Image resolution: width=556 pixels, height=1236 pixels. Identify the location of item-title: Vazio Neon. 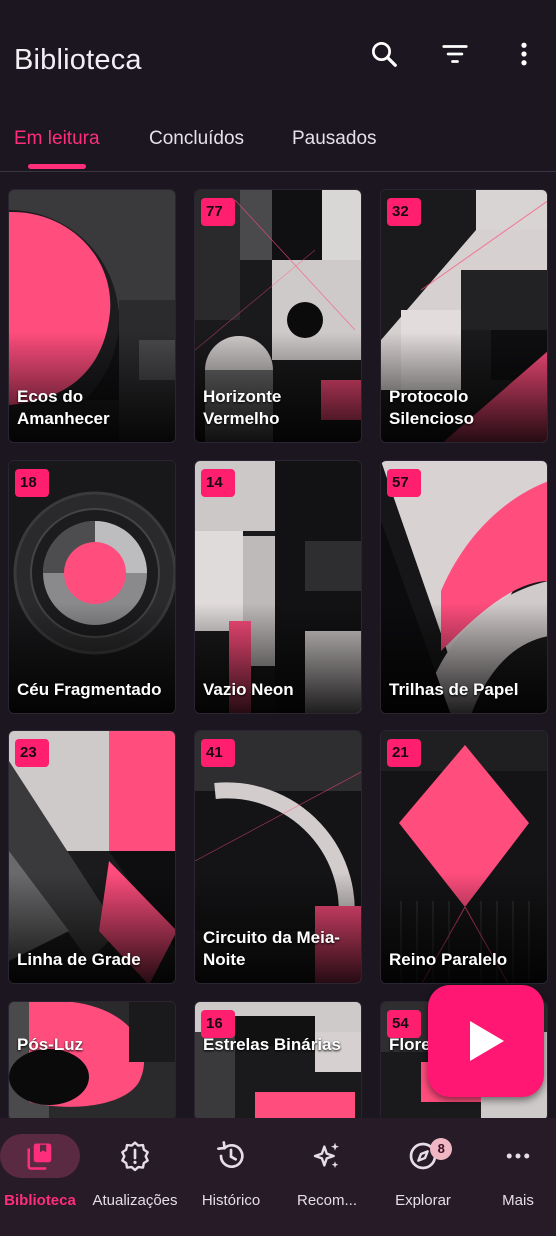
(248, 689).